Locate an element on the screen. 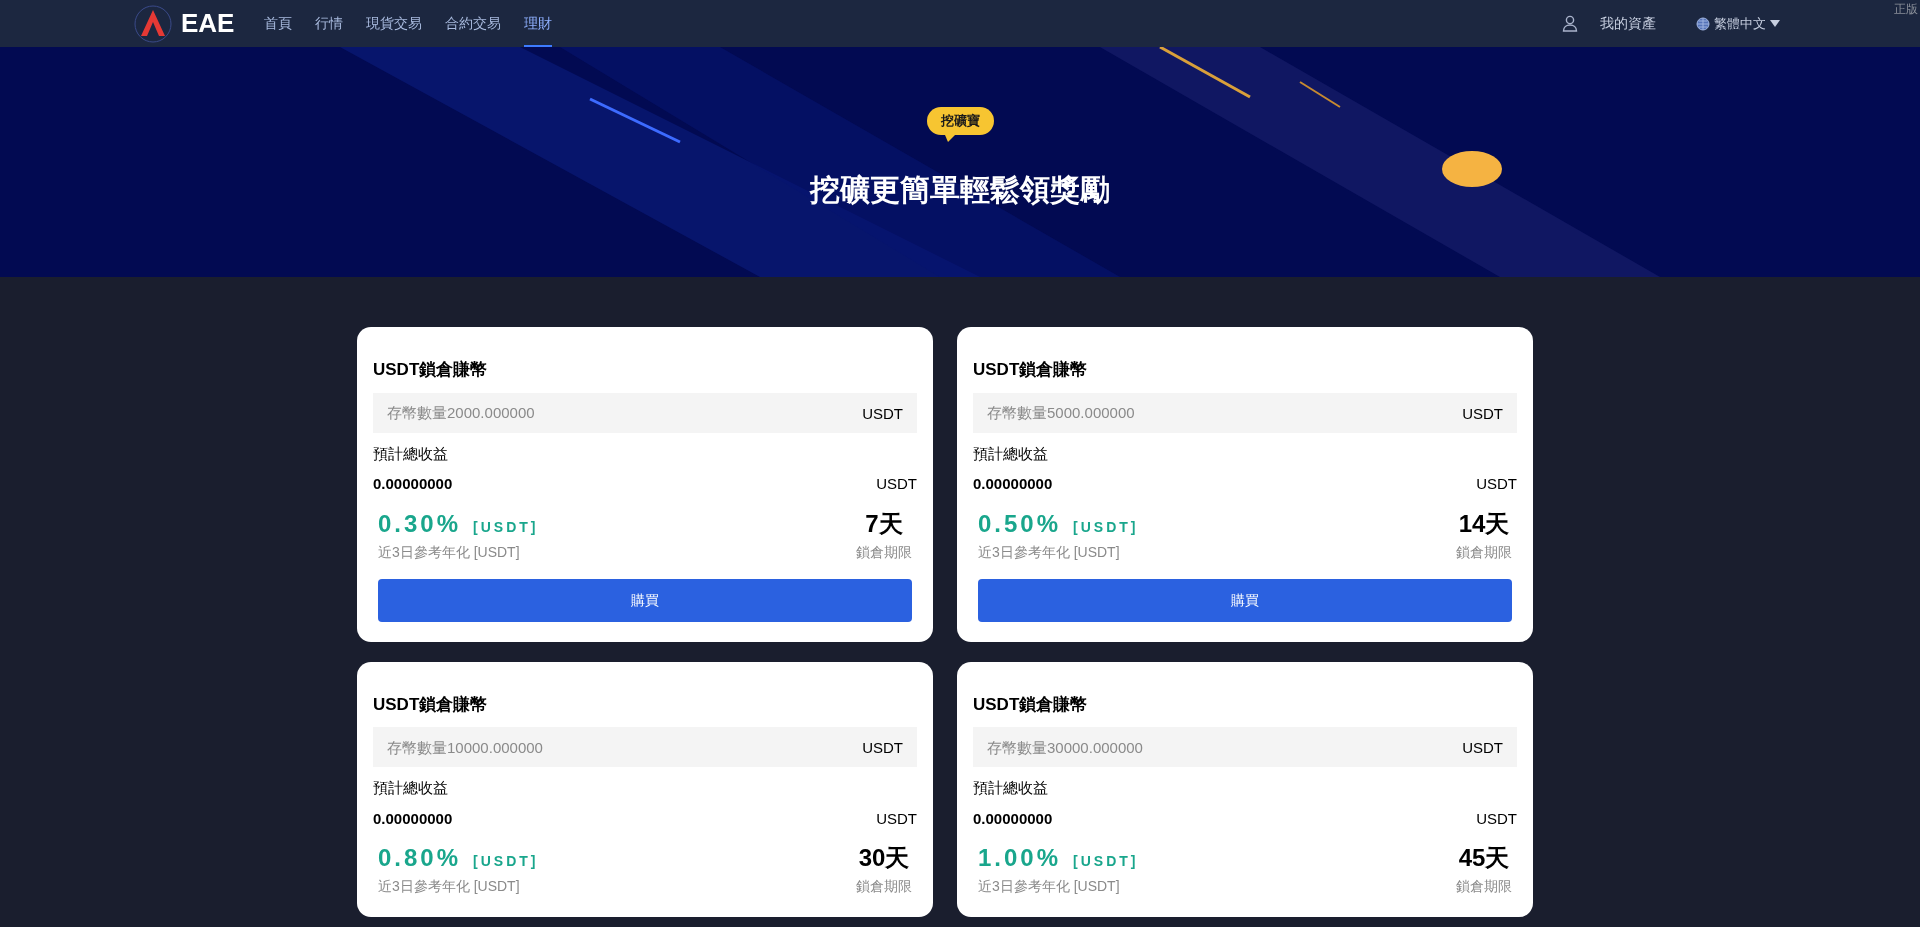 This screenshot has width=1920, height=927. speech-tail-icon is located at coordinates (949, 138).